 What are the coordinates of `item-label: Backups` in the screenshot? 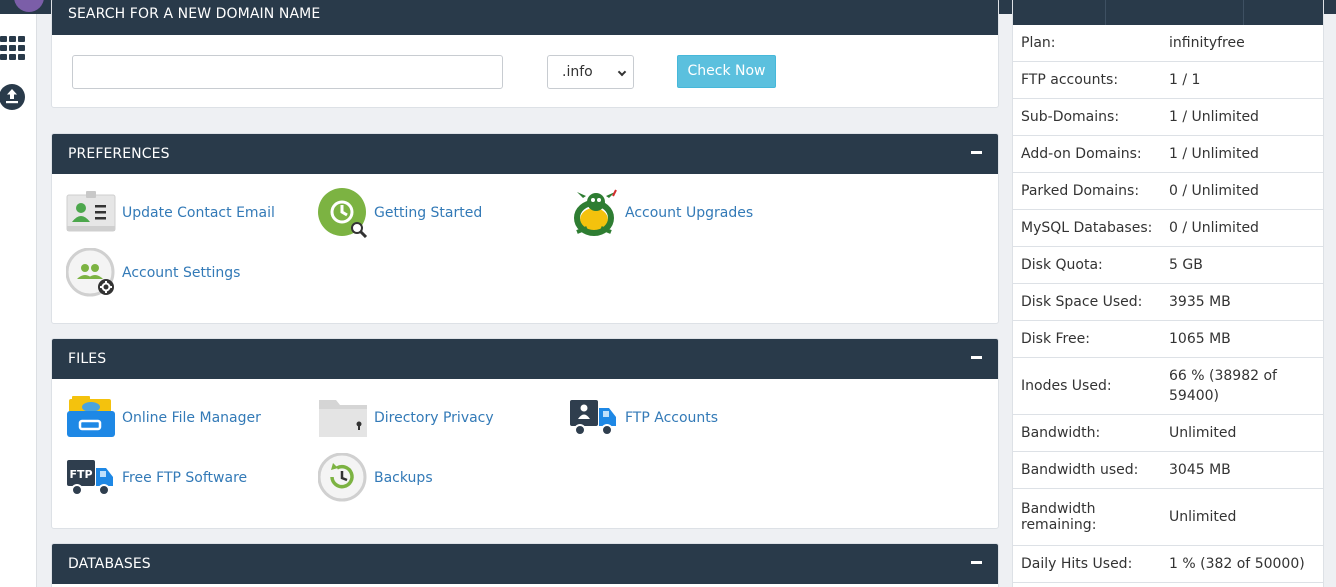 It's located at (403, 478).